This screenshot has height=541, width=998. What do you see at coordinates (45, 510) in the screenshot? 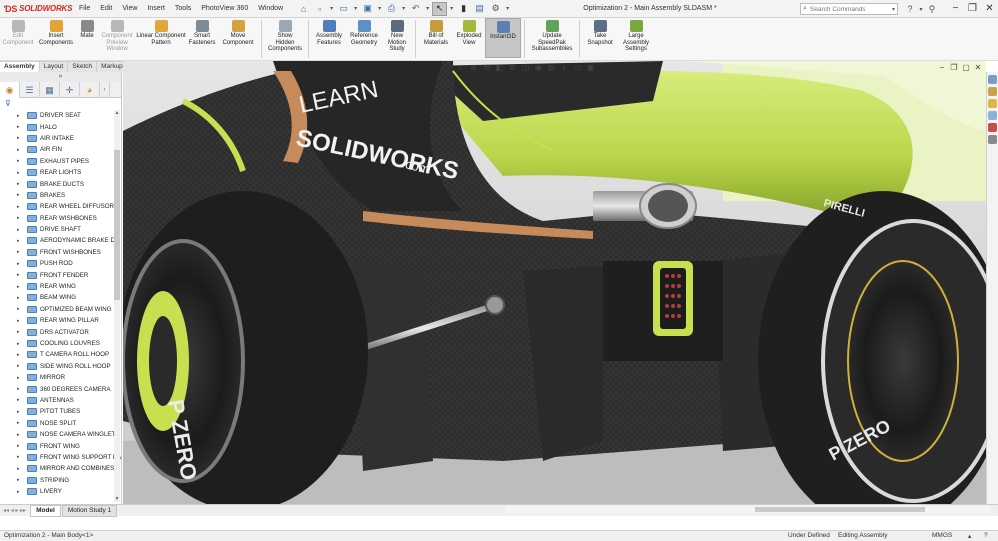
I see `tab-model: Model` at bounding box center [45, 510].